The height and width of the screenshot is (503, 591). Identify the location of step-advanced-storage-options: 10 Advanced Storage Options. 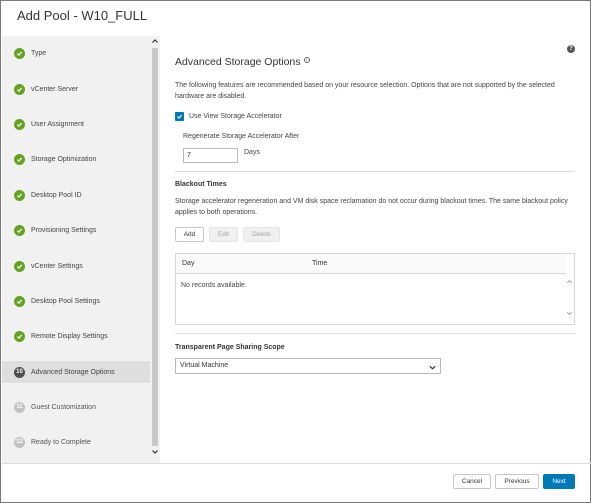
(76, 372).